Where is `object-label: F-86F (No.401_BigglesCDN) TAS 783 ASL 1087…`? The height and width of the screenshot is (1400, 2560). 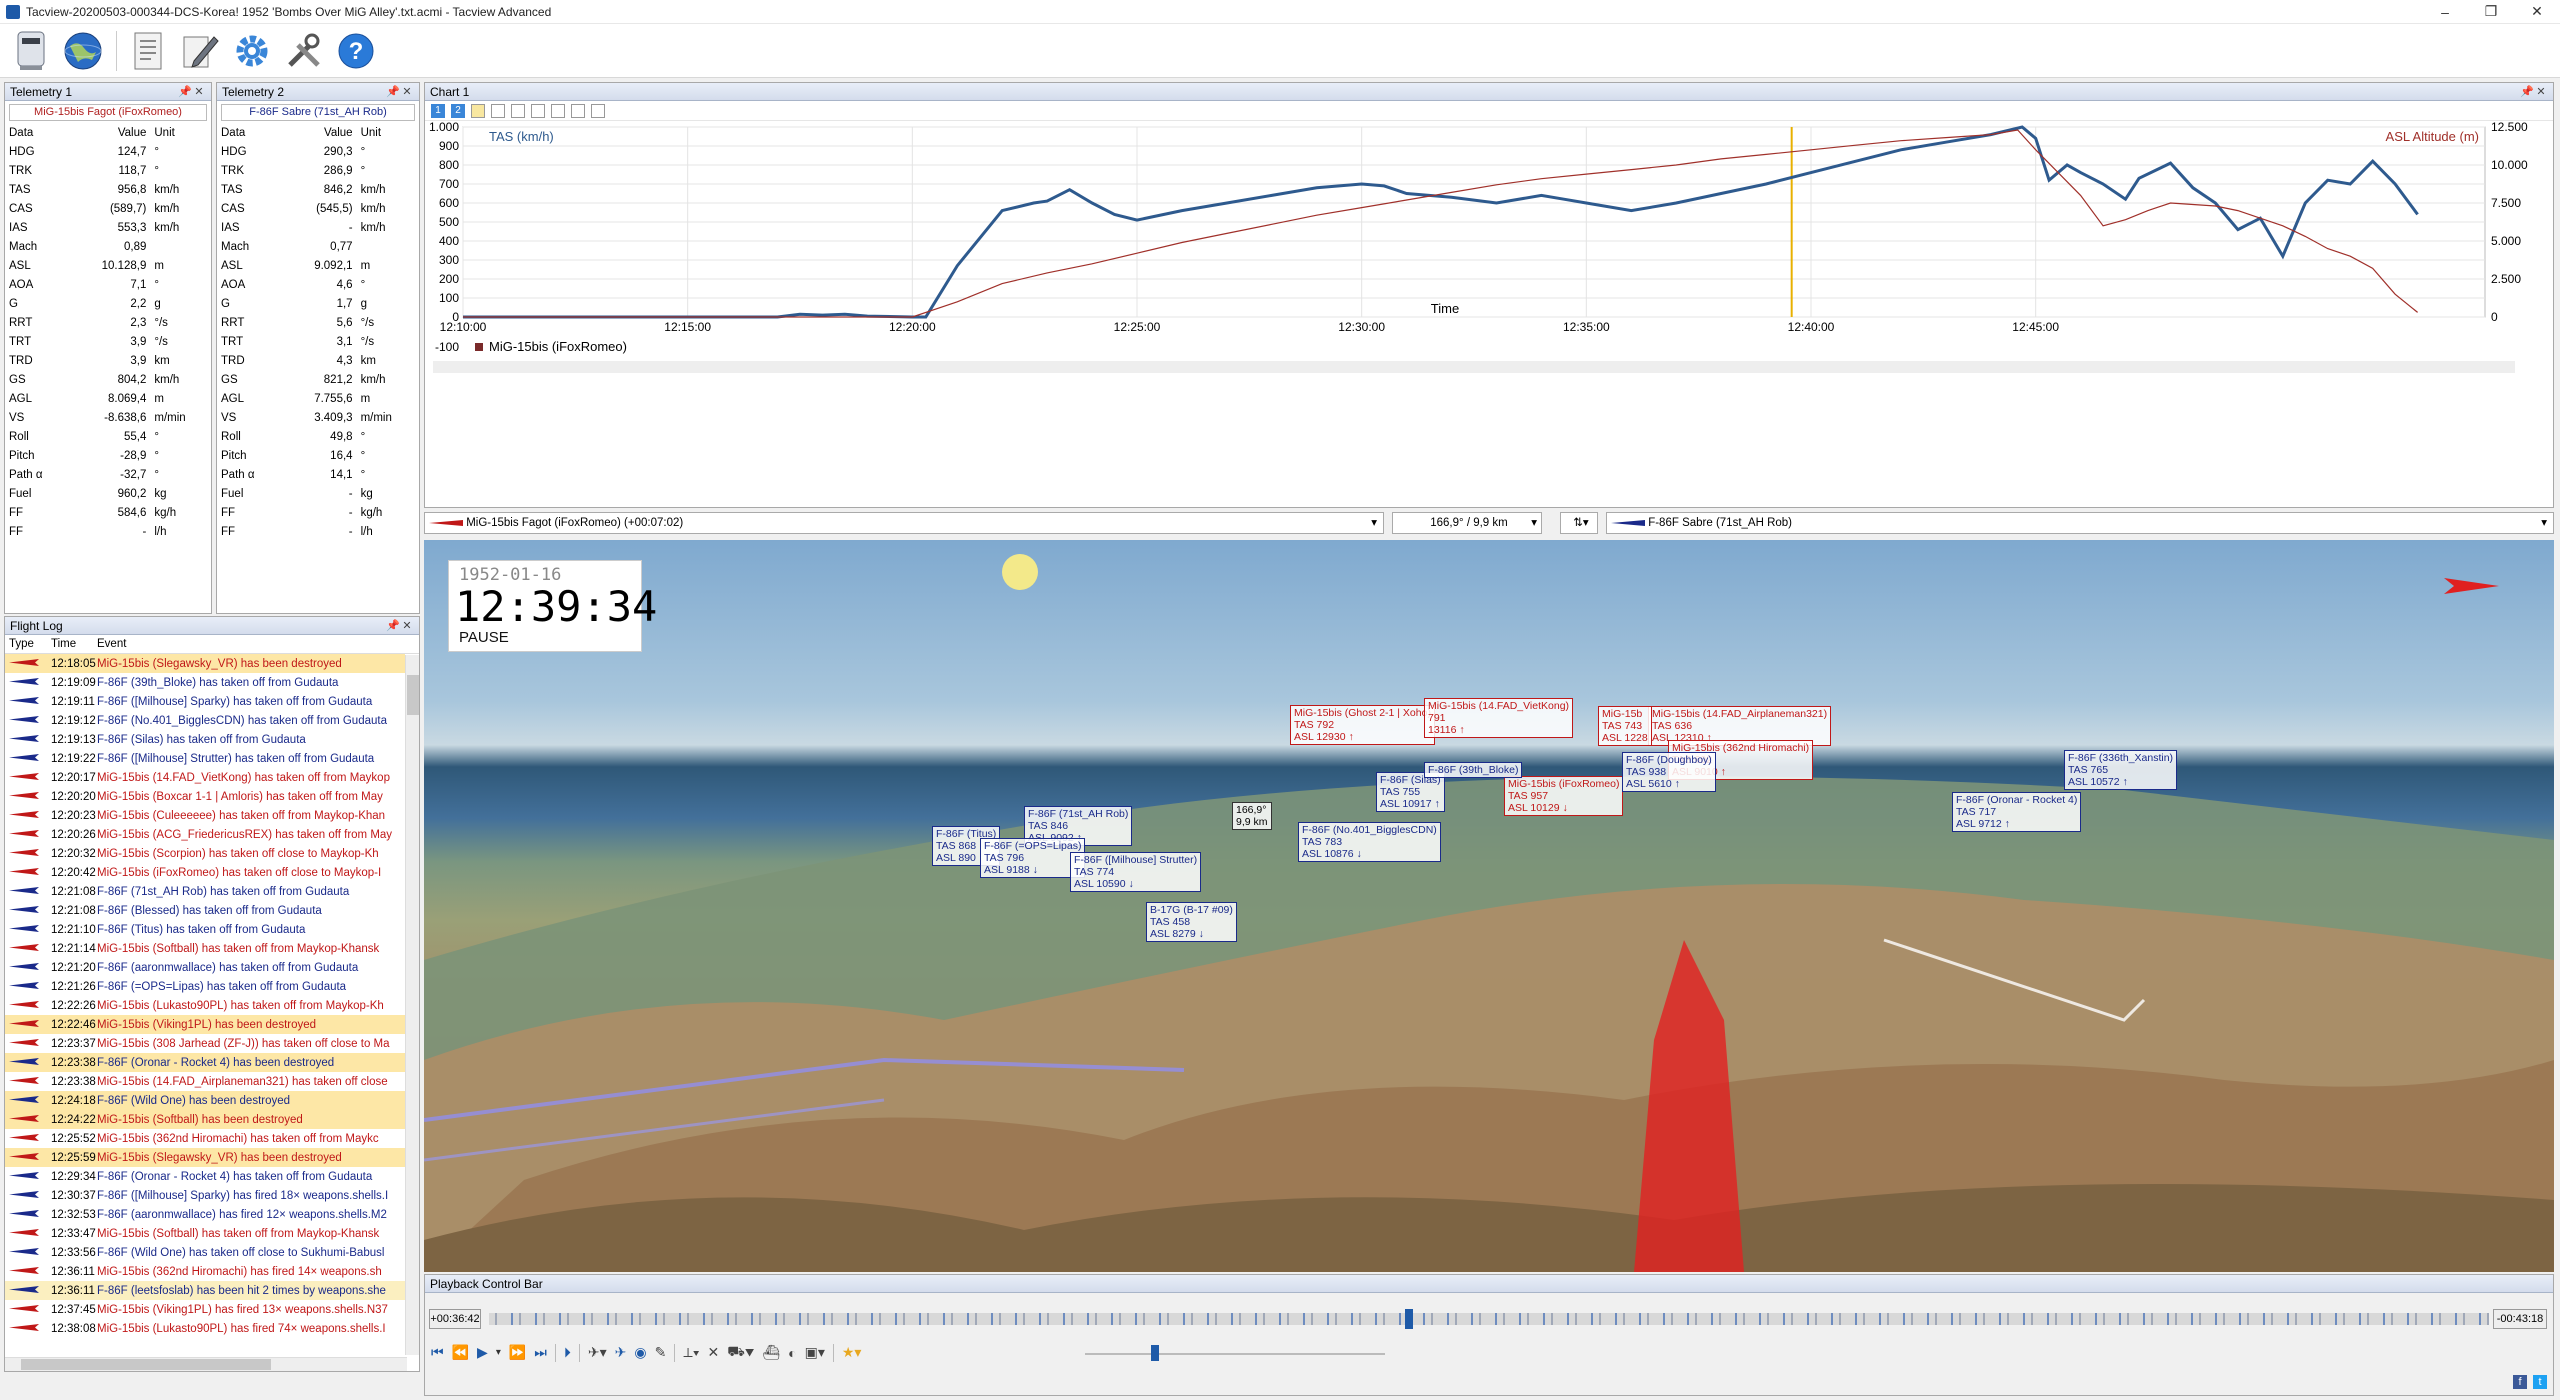
object-label: F-86F (No.401_BigglesCDN) TAS 783 ASL 1087… is located at coordinates (1369, 842).